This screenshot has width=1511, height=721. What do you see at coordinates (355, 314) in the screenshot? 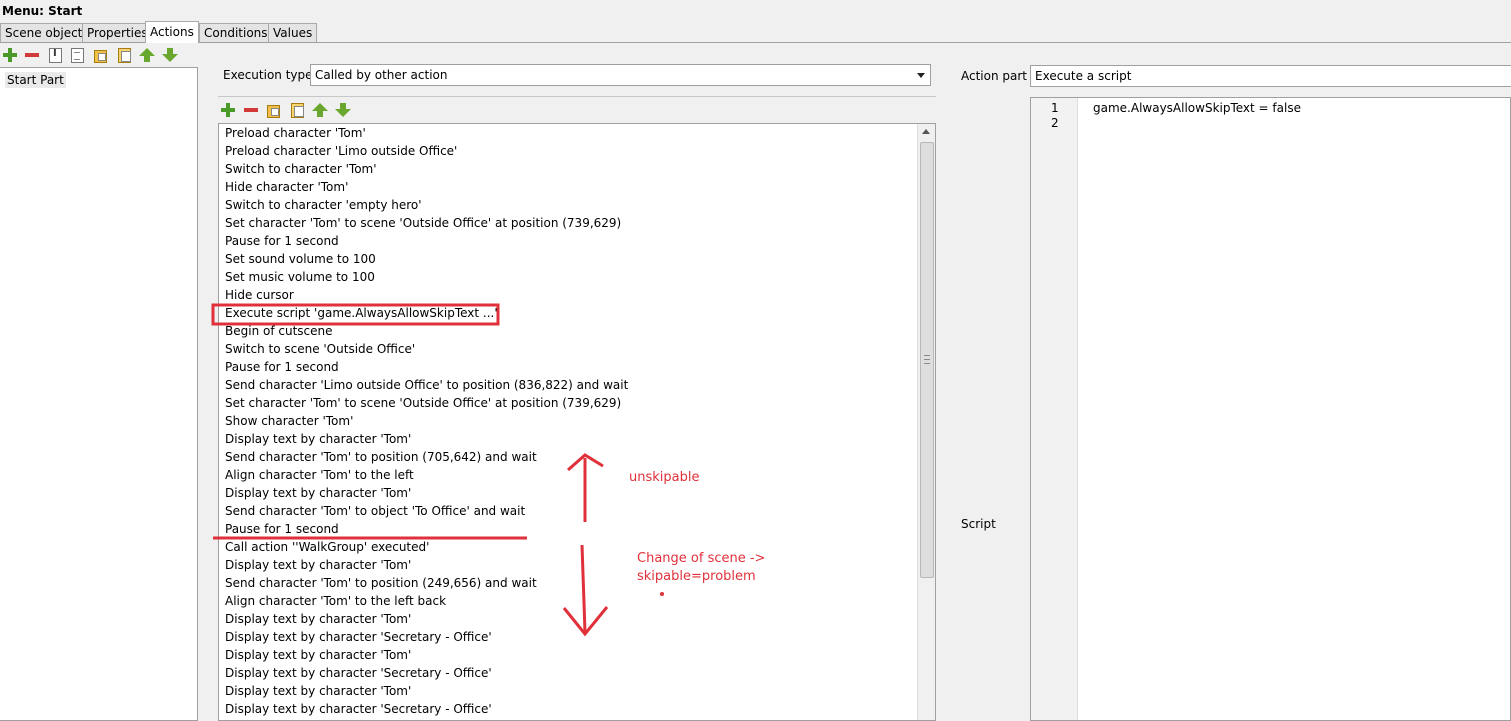
I see `highlight-box` at bounding box center [355, 314].